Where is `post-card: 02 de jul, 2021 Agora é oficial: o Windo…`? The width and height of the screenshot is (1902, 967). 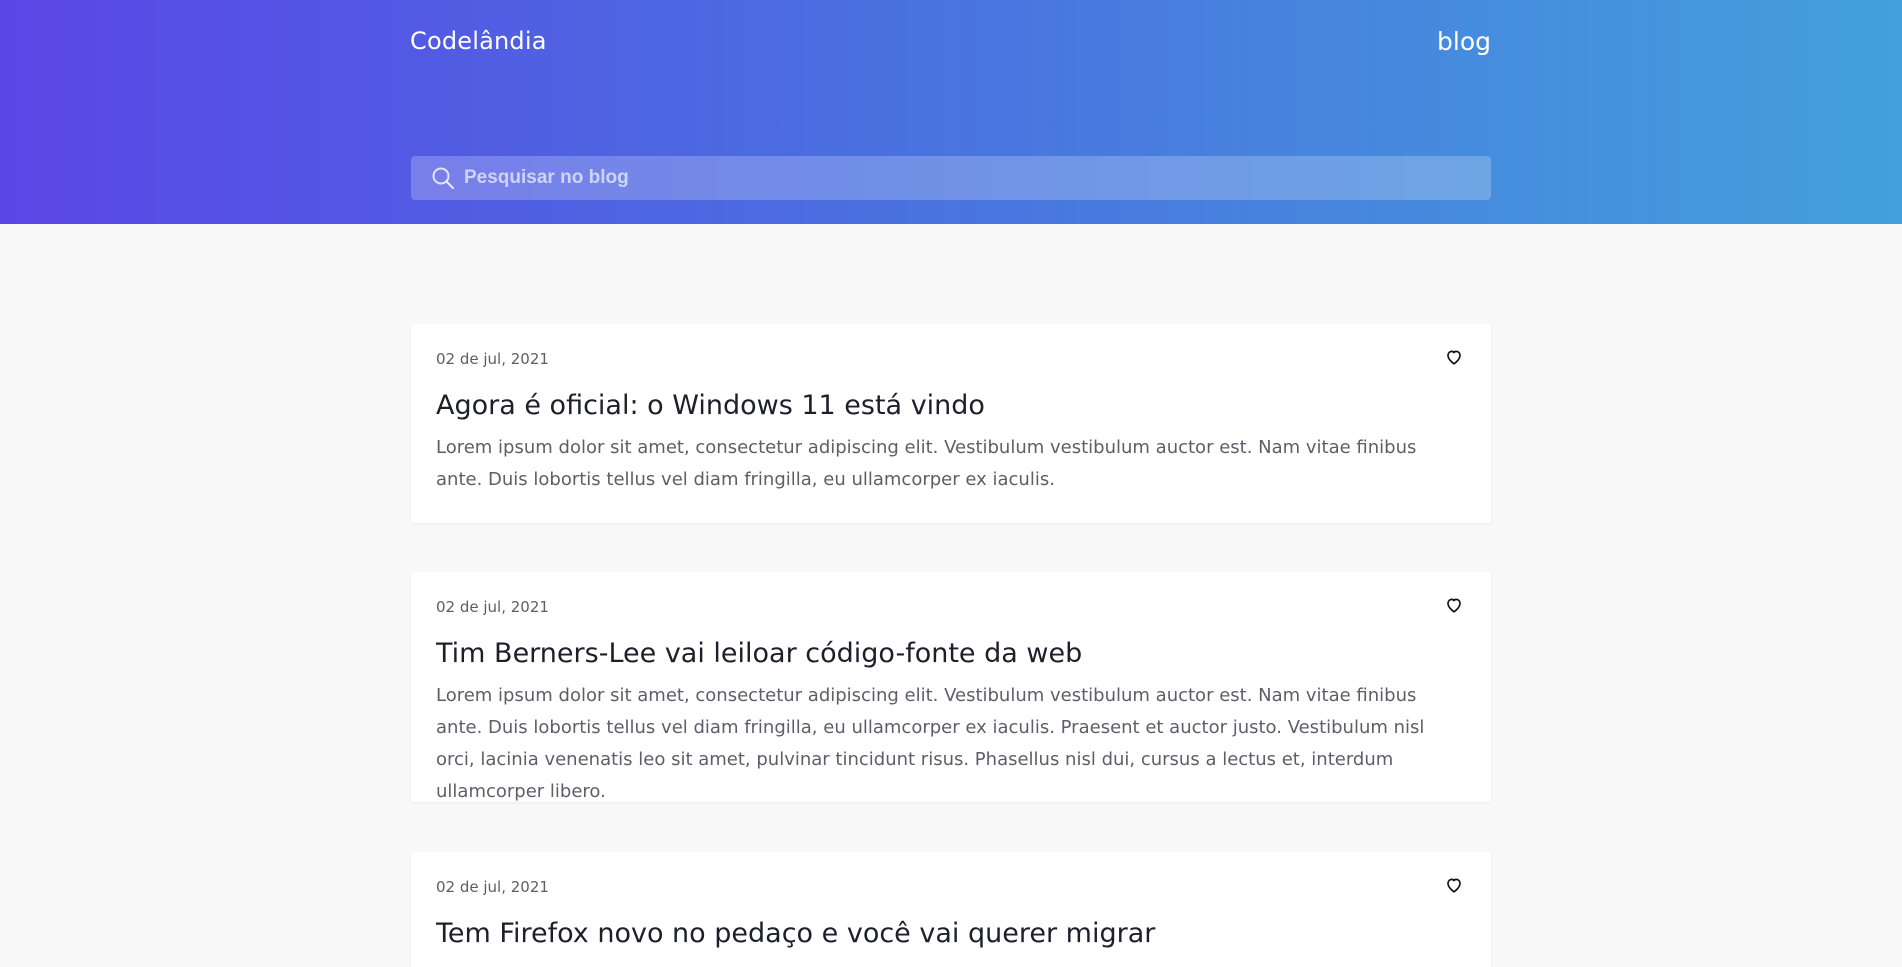
post-card: 02 de jul, 2021 Agora é oficial: o Windo… is located at coordinates (951, 423).